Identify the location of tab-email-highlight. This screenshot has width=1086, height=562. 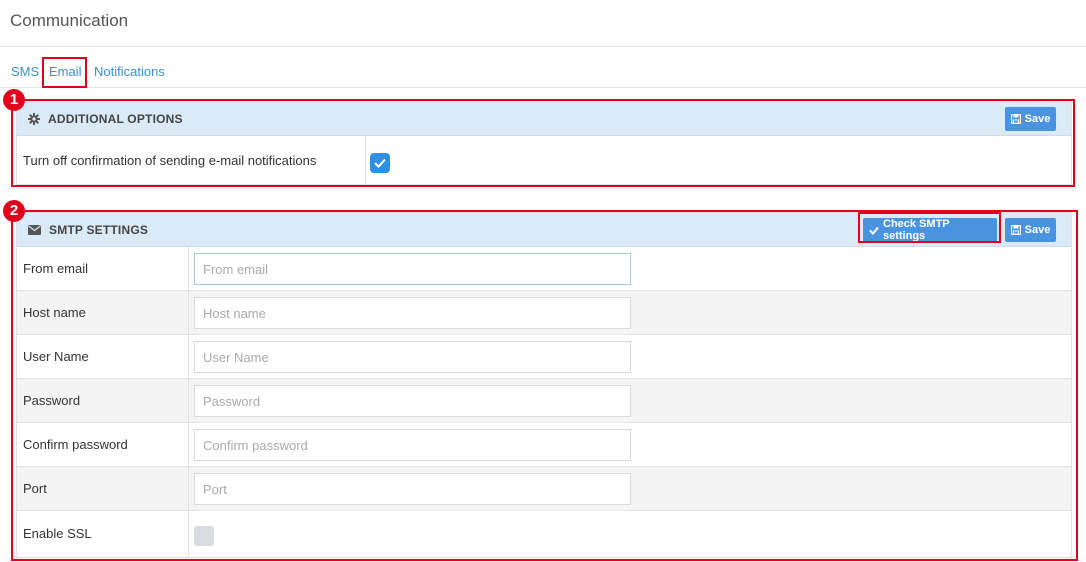
(64, 72).